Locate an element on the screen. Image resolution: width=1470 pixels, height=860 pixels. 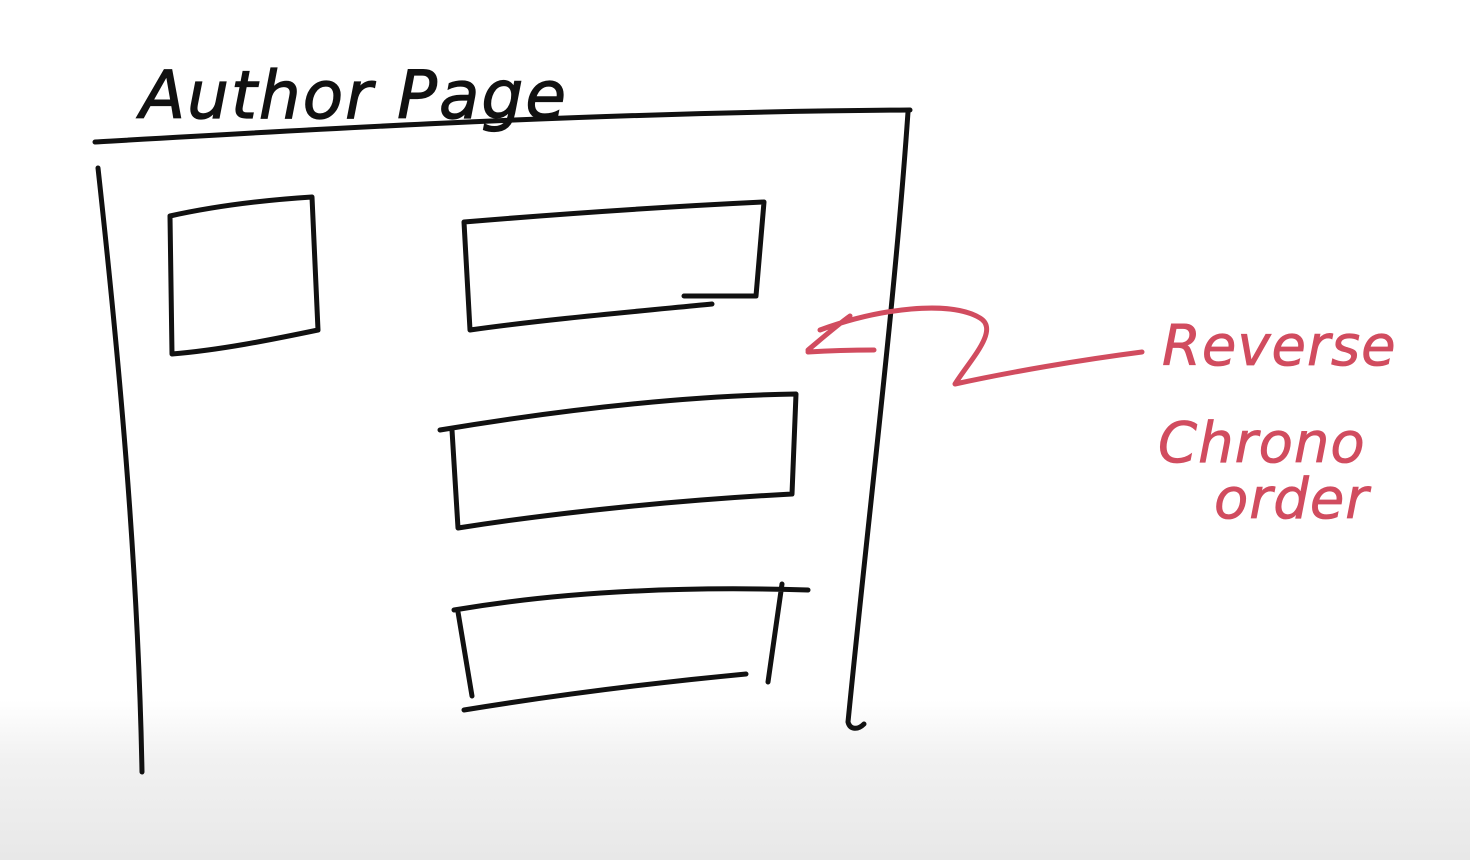
author-image-box is located at coordinates (244, 275).